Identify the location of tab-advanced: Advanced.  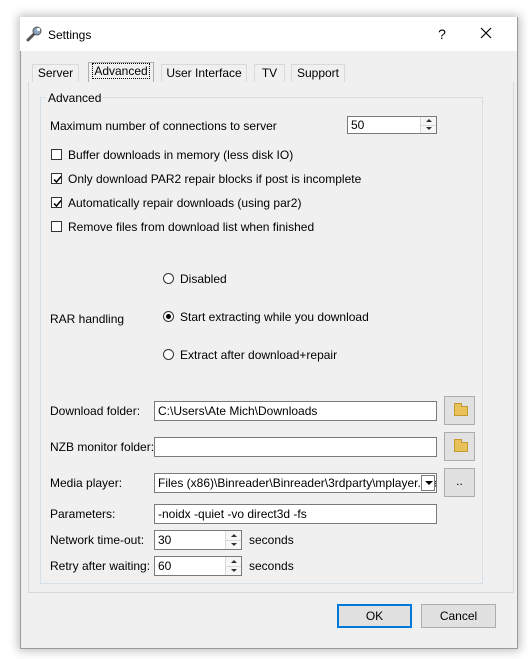
(121, 72).